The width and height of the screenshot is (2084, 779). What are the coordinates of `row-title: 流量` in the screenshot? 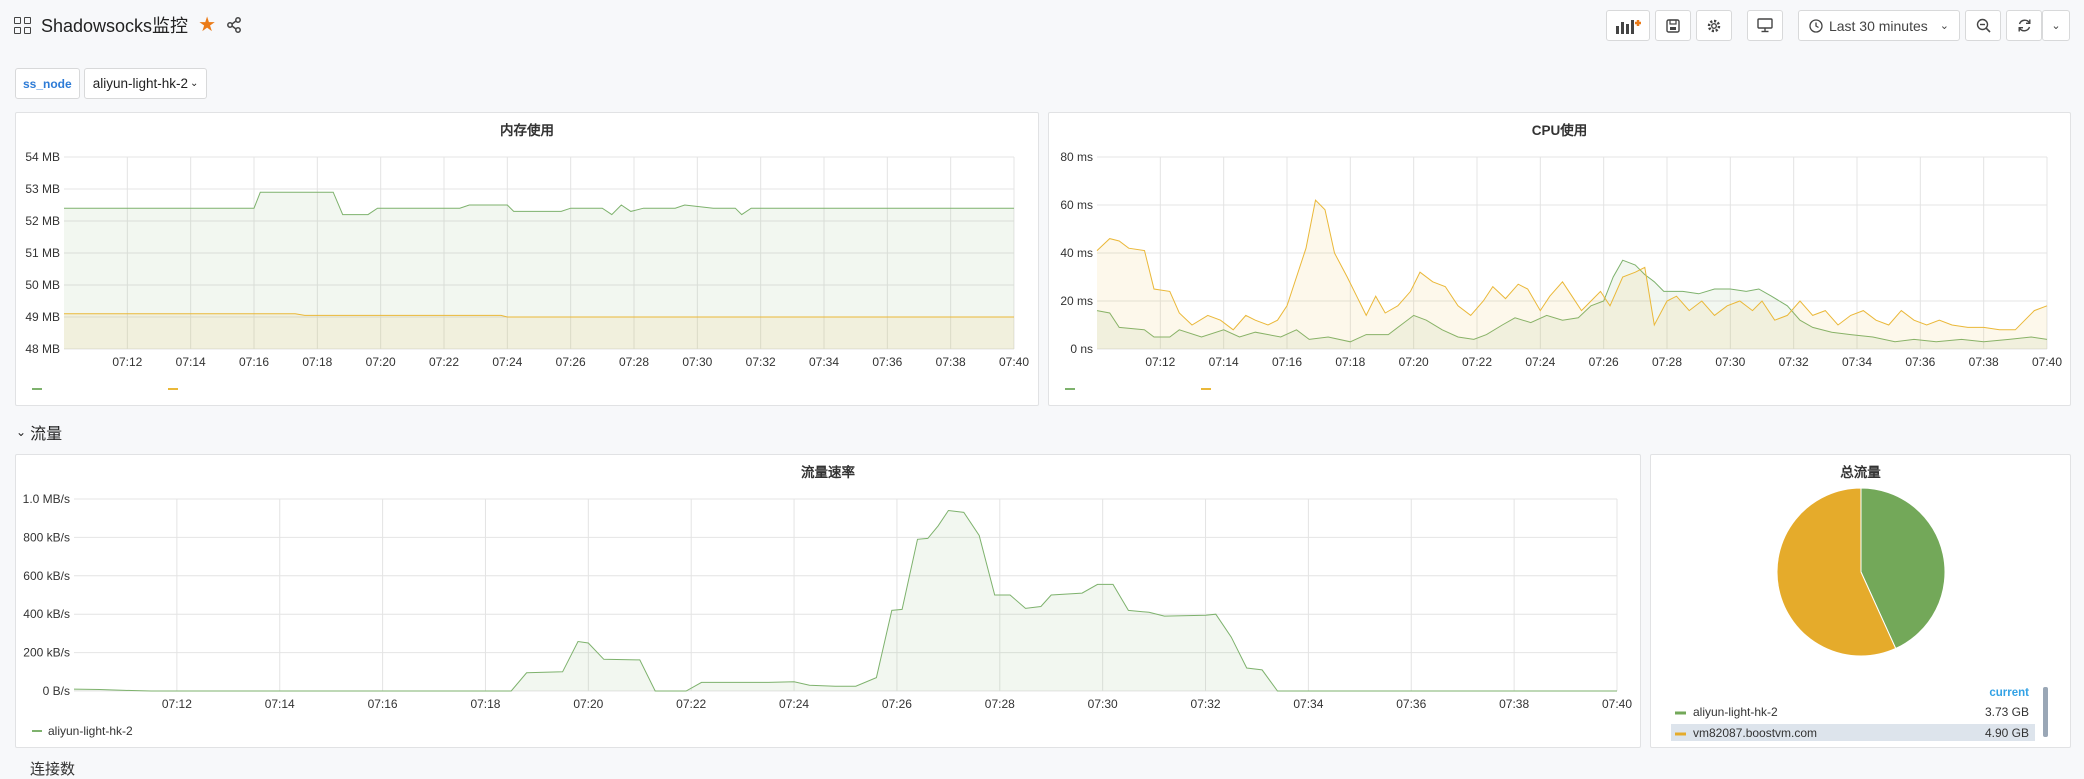 It's located at (46, 434).